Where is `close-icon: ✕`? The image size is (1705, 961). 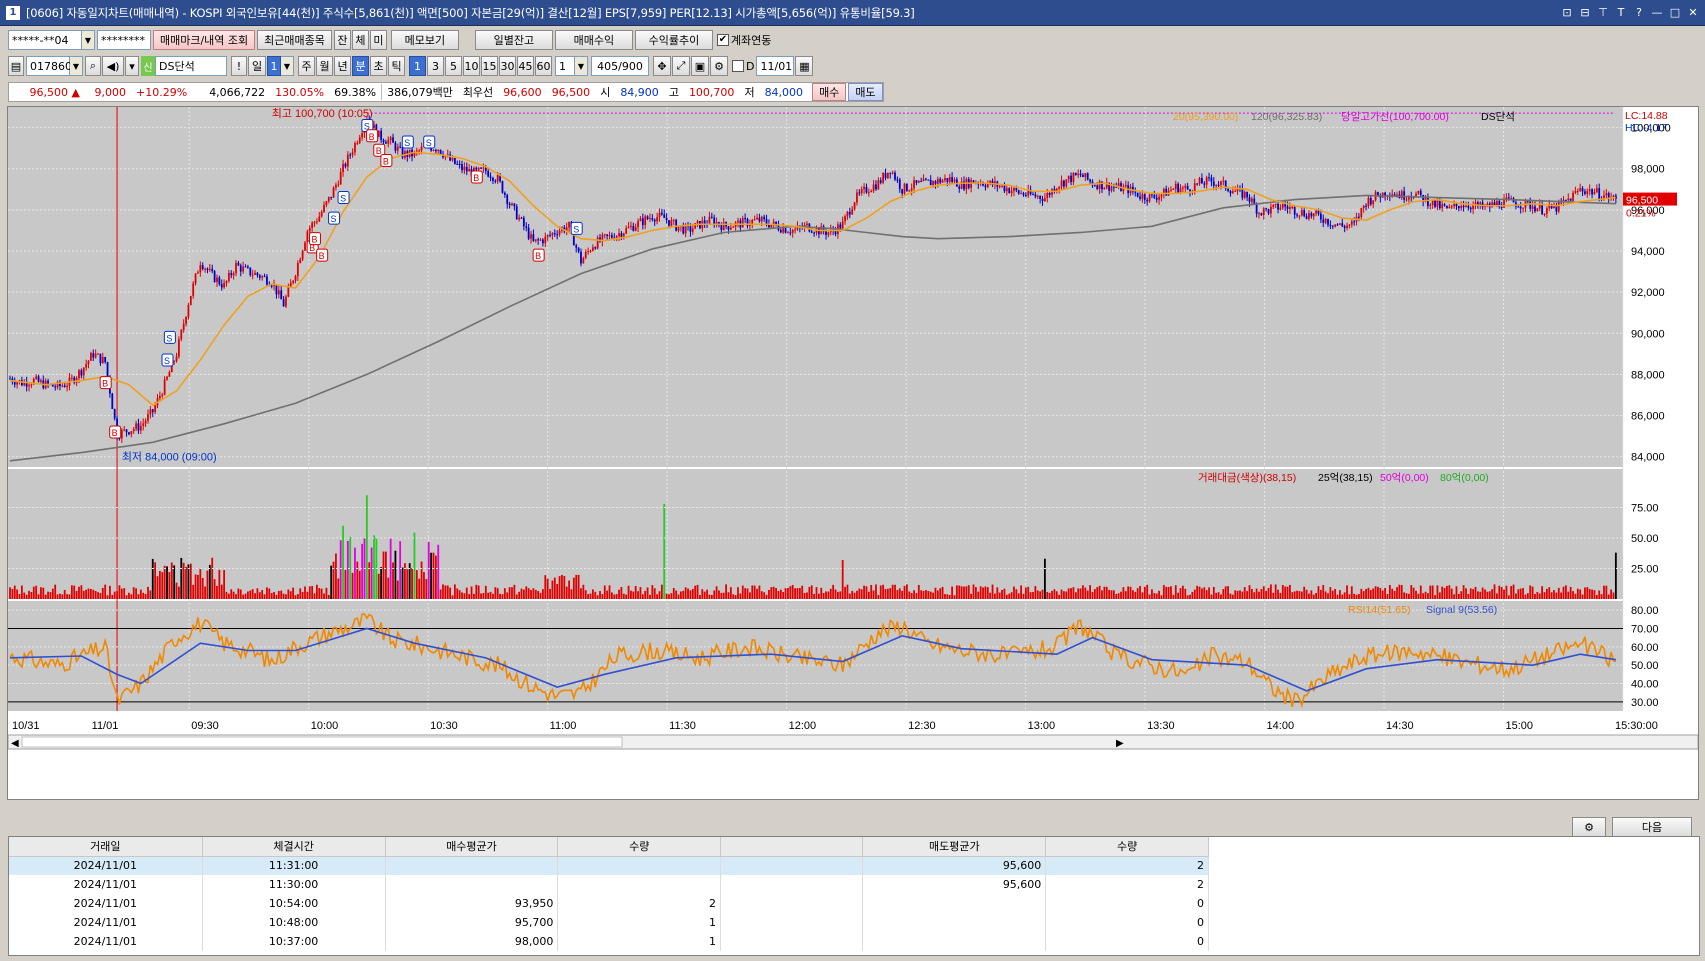 close-icon: ✕ is located at coordinates (1693, 12).